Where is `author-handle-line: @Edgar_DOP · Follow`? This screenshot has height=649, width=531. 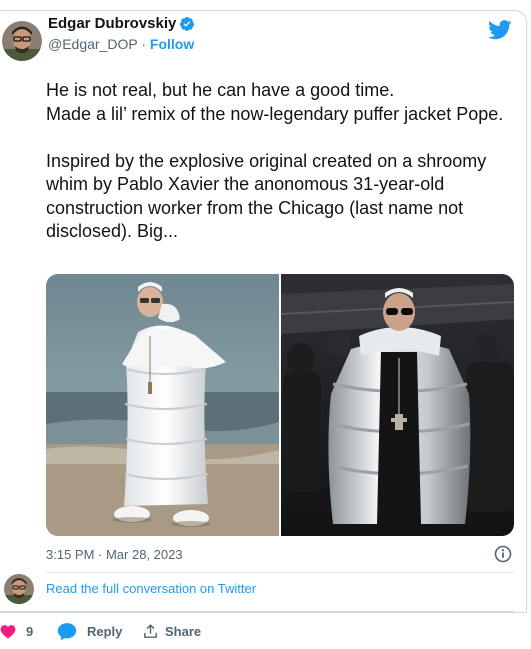
author-handle-line: @Edgar_DOP · Follow is located at coordinates (121, 44).